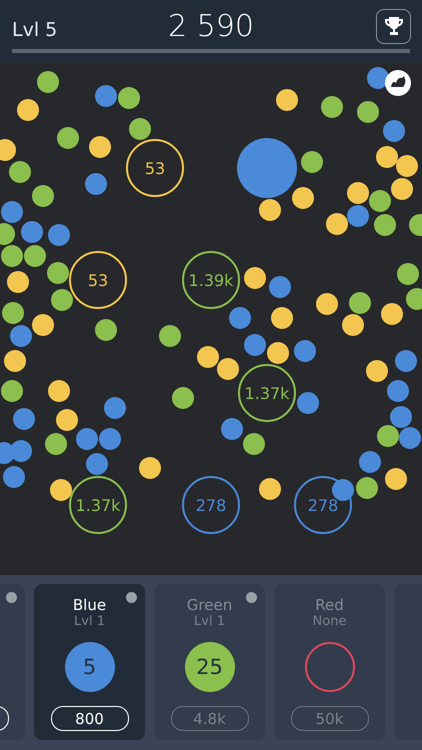 Image resolution: width=422 pixels, height=750 pixels. I want to click on card-title: Green, so click(209, 605).